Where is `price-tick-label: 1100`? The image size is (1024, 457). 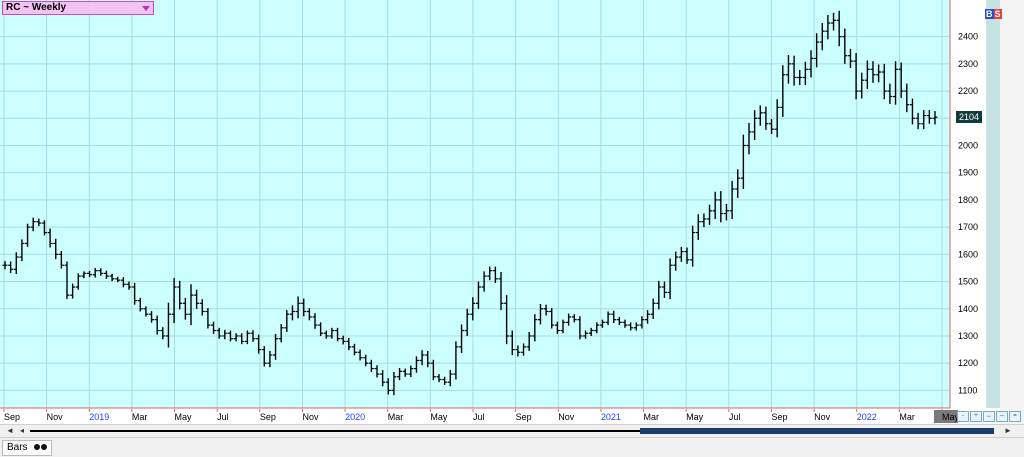
price-tick-label: 1100 is located at coordinates (967, 390).